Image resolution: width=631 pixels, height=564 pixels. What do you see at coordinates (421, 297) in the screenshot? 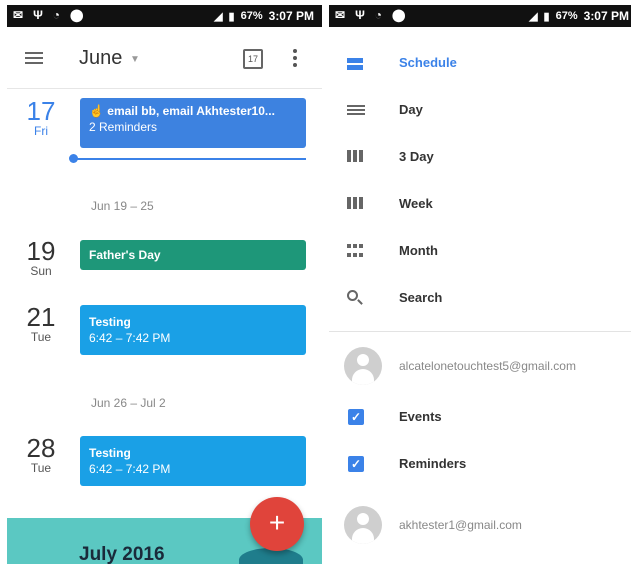
I see `nav-item-label: Search` at bounding box center [421, 297].